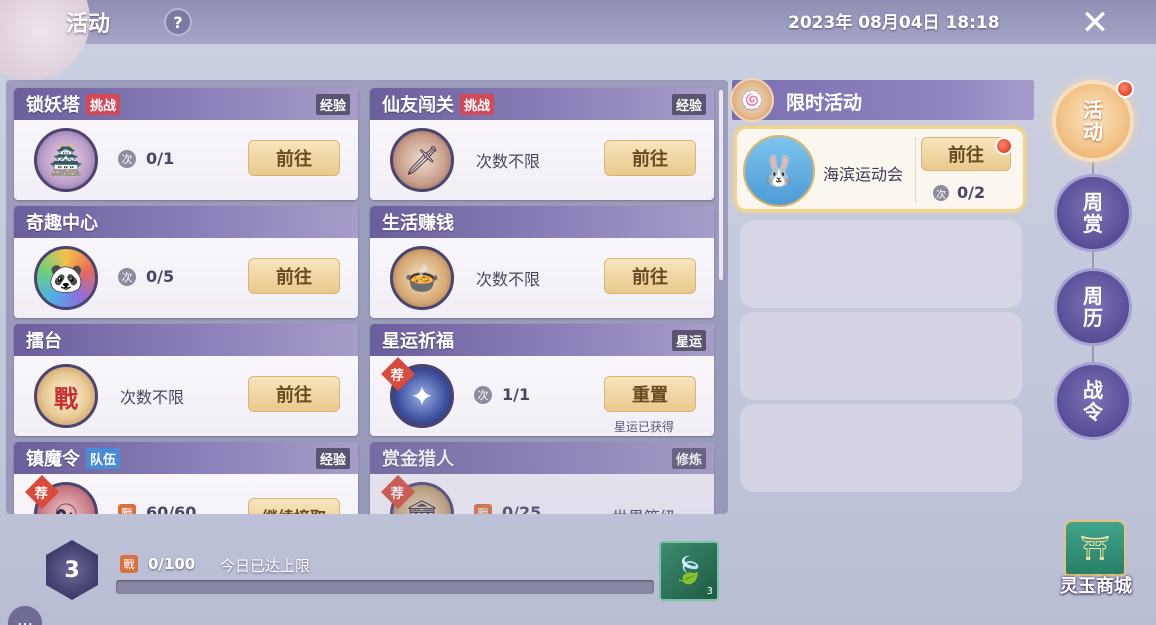 The image size is (1156, 625). What do you see at coordinates (385, 587) in the screenshot?
I see `activity-progress-bar` at bounding box center [385, 587].